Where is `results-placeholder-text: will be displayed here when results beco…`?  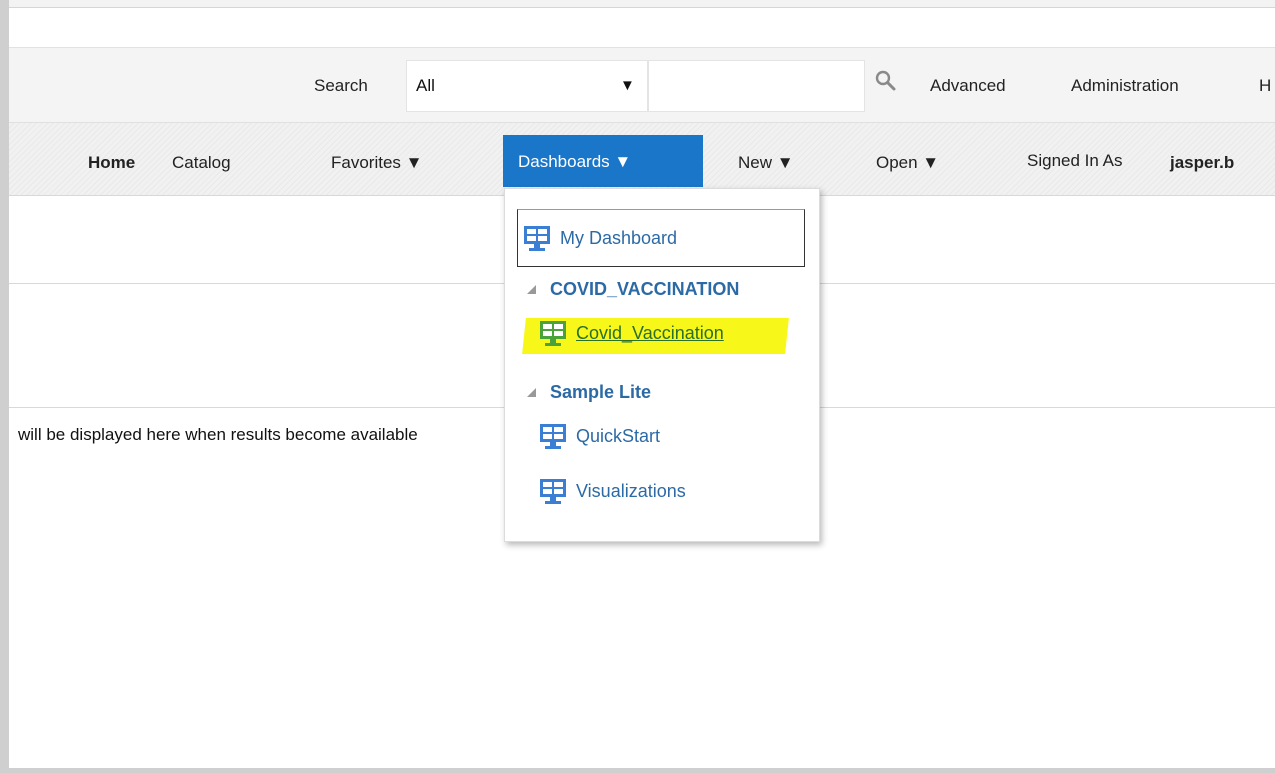 results-placeholder-text: will be displayed here when results beco… is located at coordinates (218, 434).